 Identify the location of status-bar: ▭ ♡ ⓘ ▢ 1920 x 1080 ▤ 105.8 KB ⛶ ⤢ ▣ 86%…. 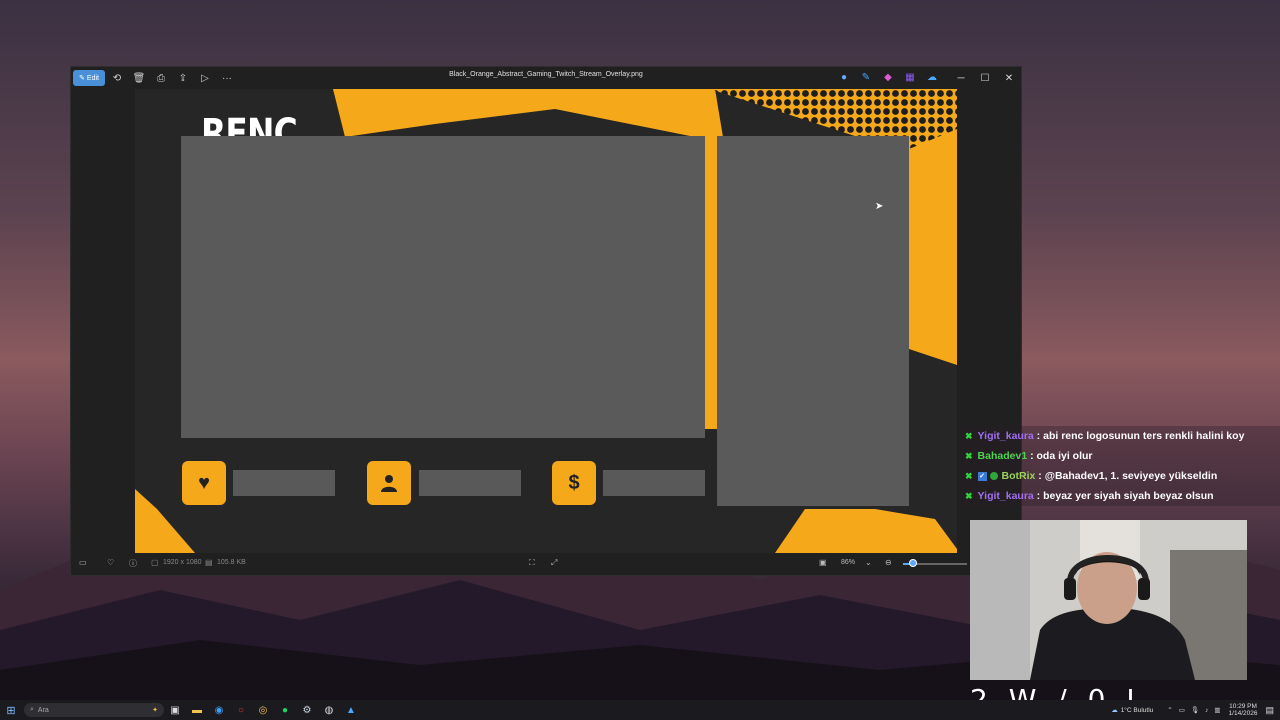
(546, 564).